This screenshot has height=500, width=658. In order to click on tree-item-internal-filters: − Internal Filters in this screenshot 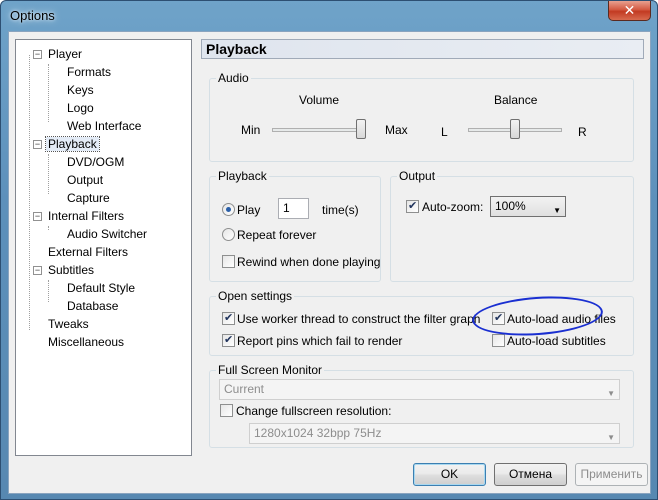, I will do `click(79, 216)`.